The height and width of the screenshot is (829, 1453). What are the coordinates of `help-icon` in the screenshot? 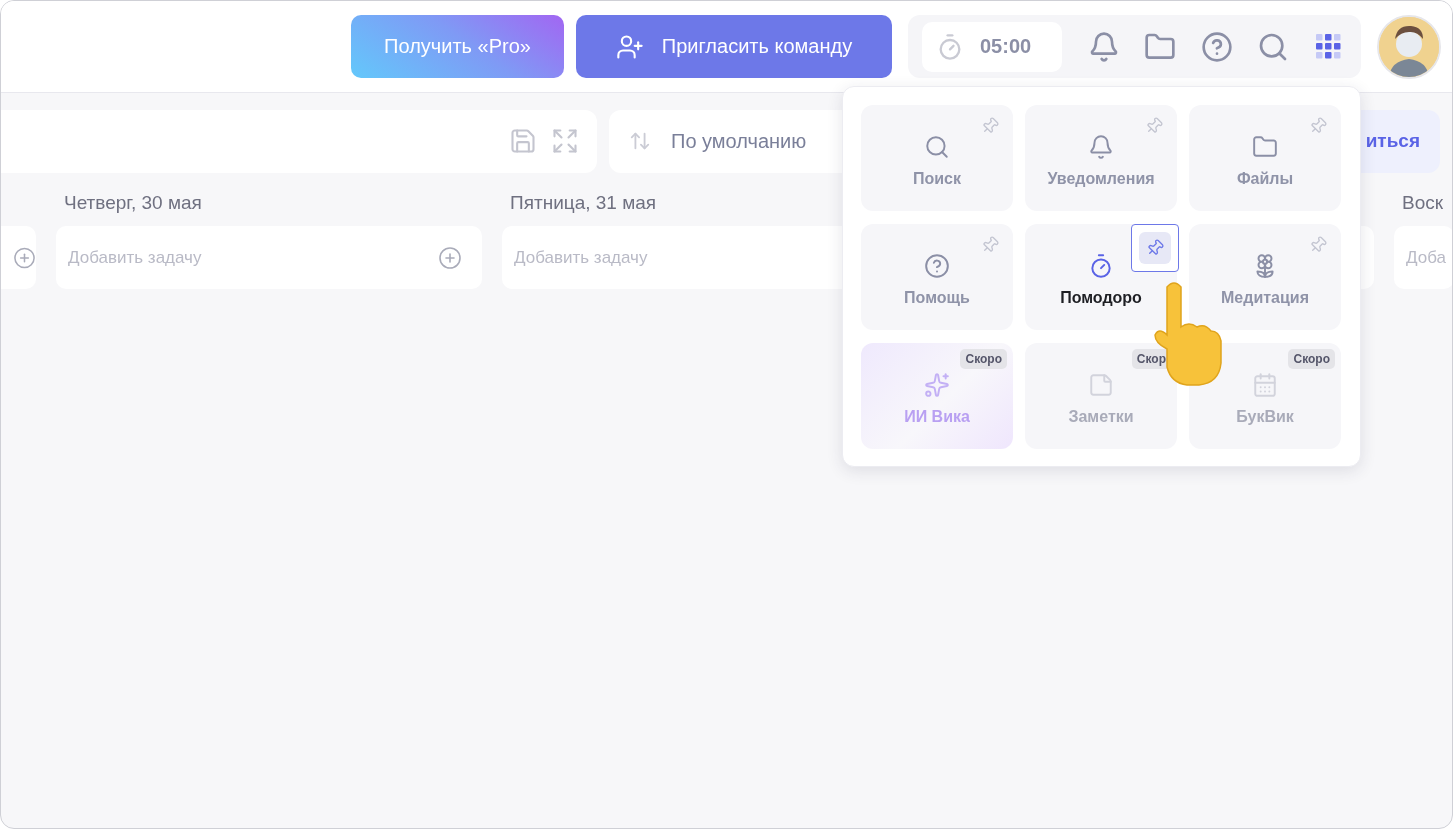 It's located at (937, 266).